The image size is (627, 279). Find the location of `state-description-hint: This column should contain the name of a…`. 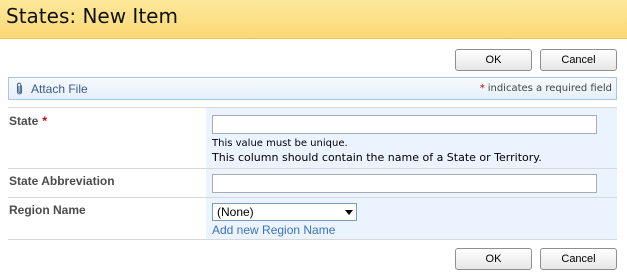

state-description-hint: This column should contain the name of a… is located at coordinates (377, 157).